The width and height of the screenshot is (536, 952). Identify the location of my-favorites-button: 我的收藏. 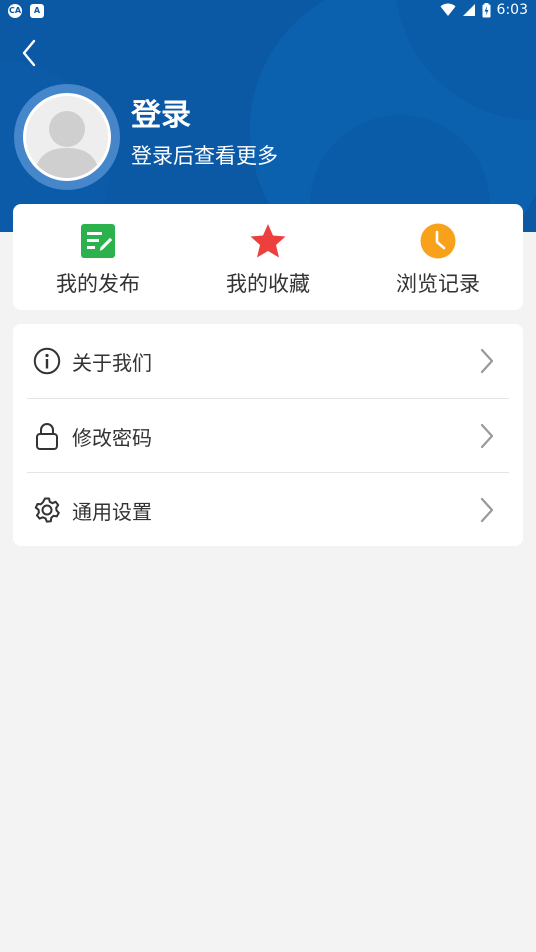
(268, 257).